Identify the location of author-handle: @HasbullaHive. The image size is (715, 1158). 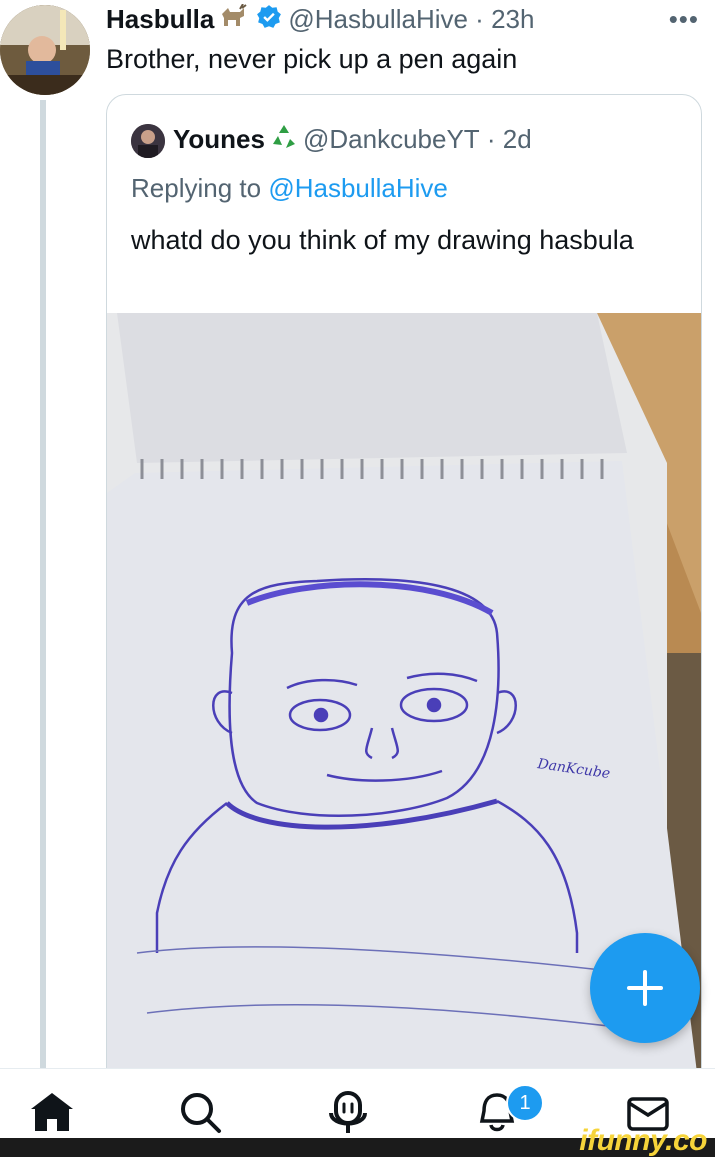
(378, 19).